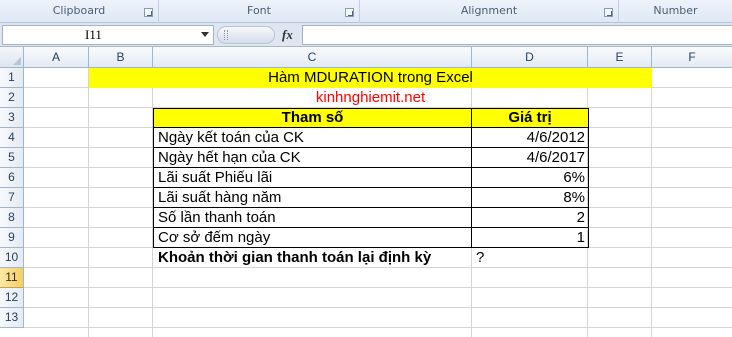  What do you see at coordinates (12, 218) in the screenshot?
I see `row-header-8: 8` at bounding box center [12, 218].